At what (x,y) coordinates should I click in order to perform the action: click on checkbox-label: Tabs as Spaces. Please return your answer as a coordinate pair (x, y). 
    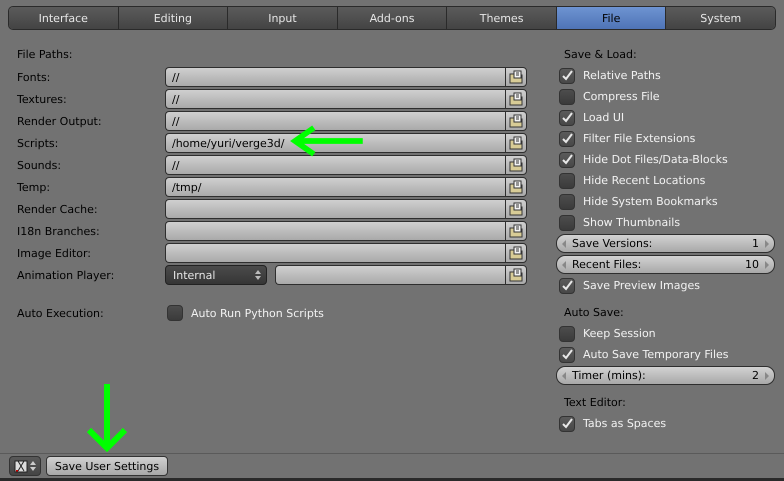
    Looking at the image, I should click on (624, 423).